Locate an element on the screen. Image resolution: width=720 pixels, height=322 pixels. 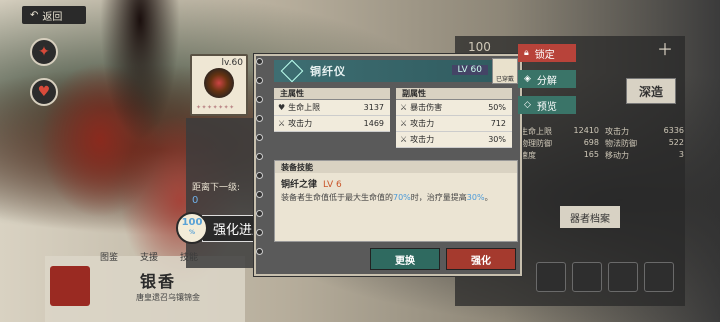
progress-pct: 100 is located at coordinates (192, 222).